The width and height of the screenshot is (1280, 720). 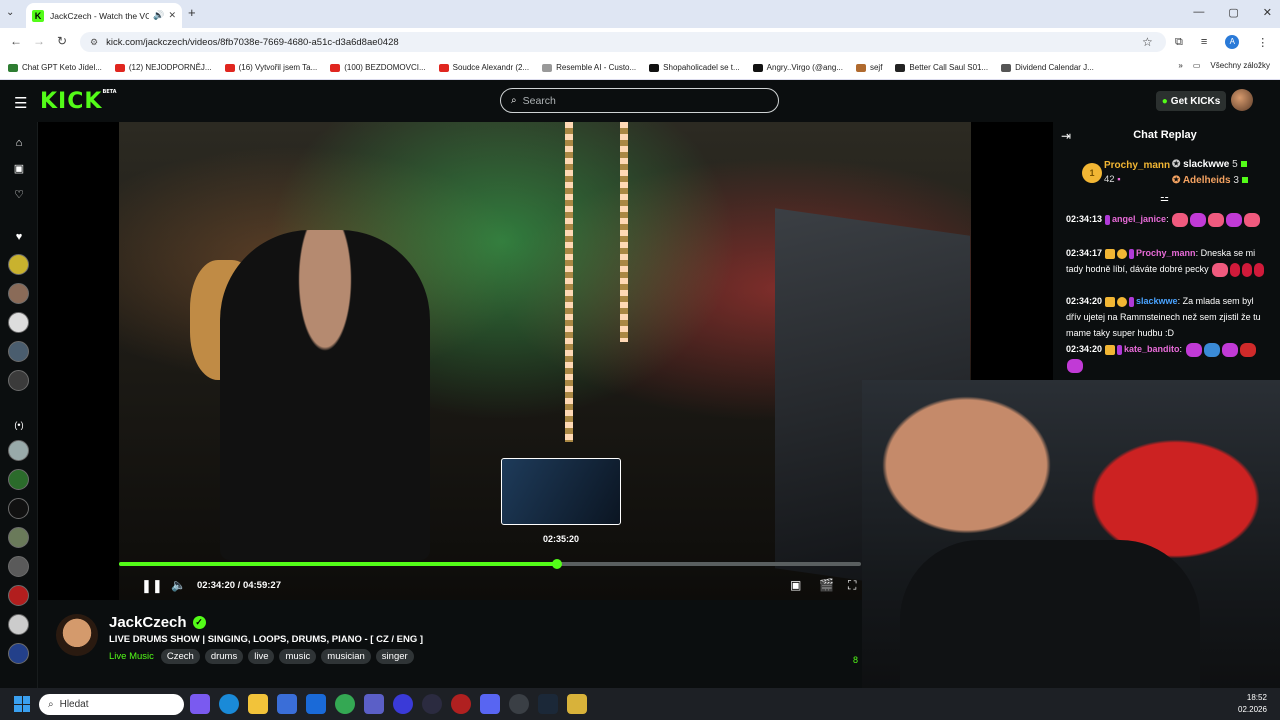 What do you see at coordinates (62, 41) in the screenshot?
I see `reload-icon: ↻` at bounding box center [62, 41].